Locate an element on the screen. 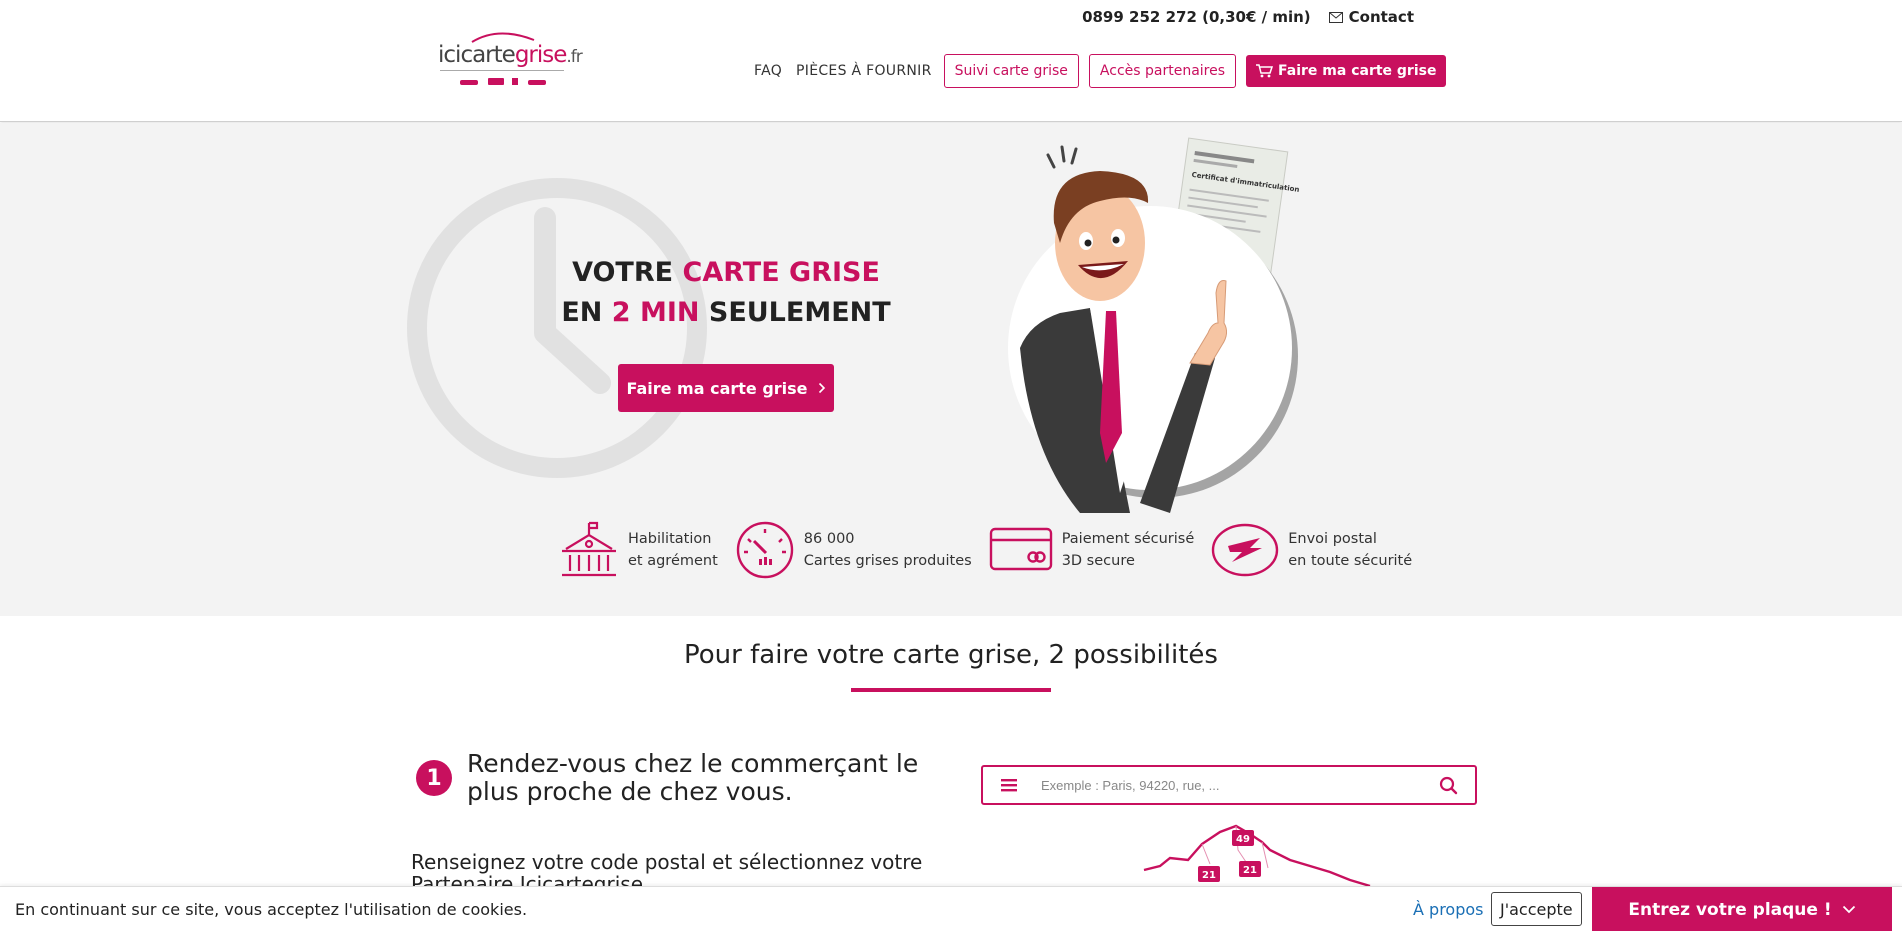  logo-part: carte is located at coordinates (487, 55).